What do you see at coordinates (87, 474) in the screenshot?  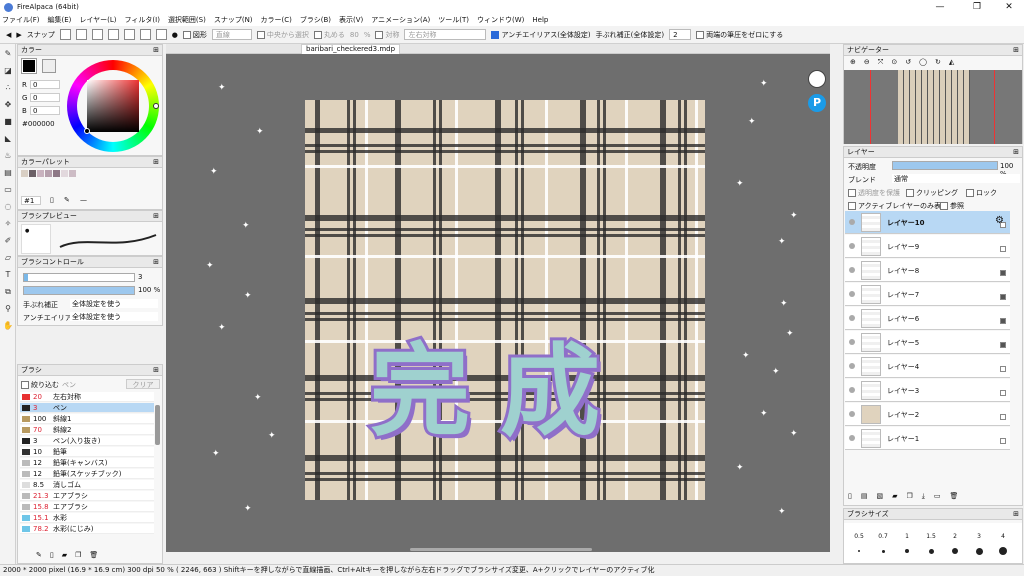 I see `brush-item: 12 鉛筆(スケッチブック)` at bounding box center [87, 474].